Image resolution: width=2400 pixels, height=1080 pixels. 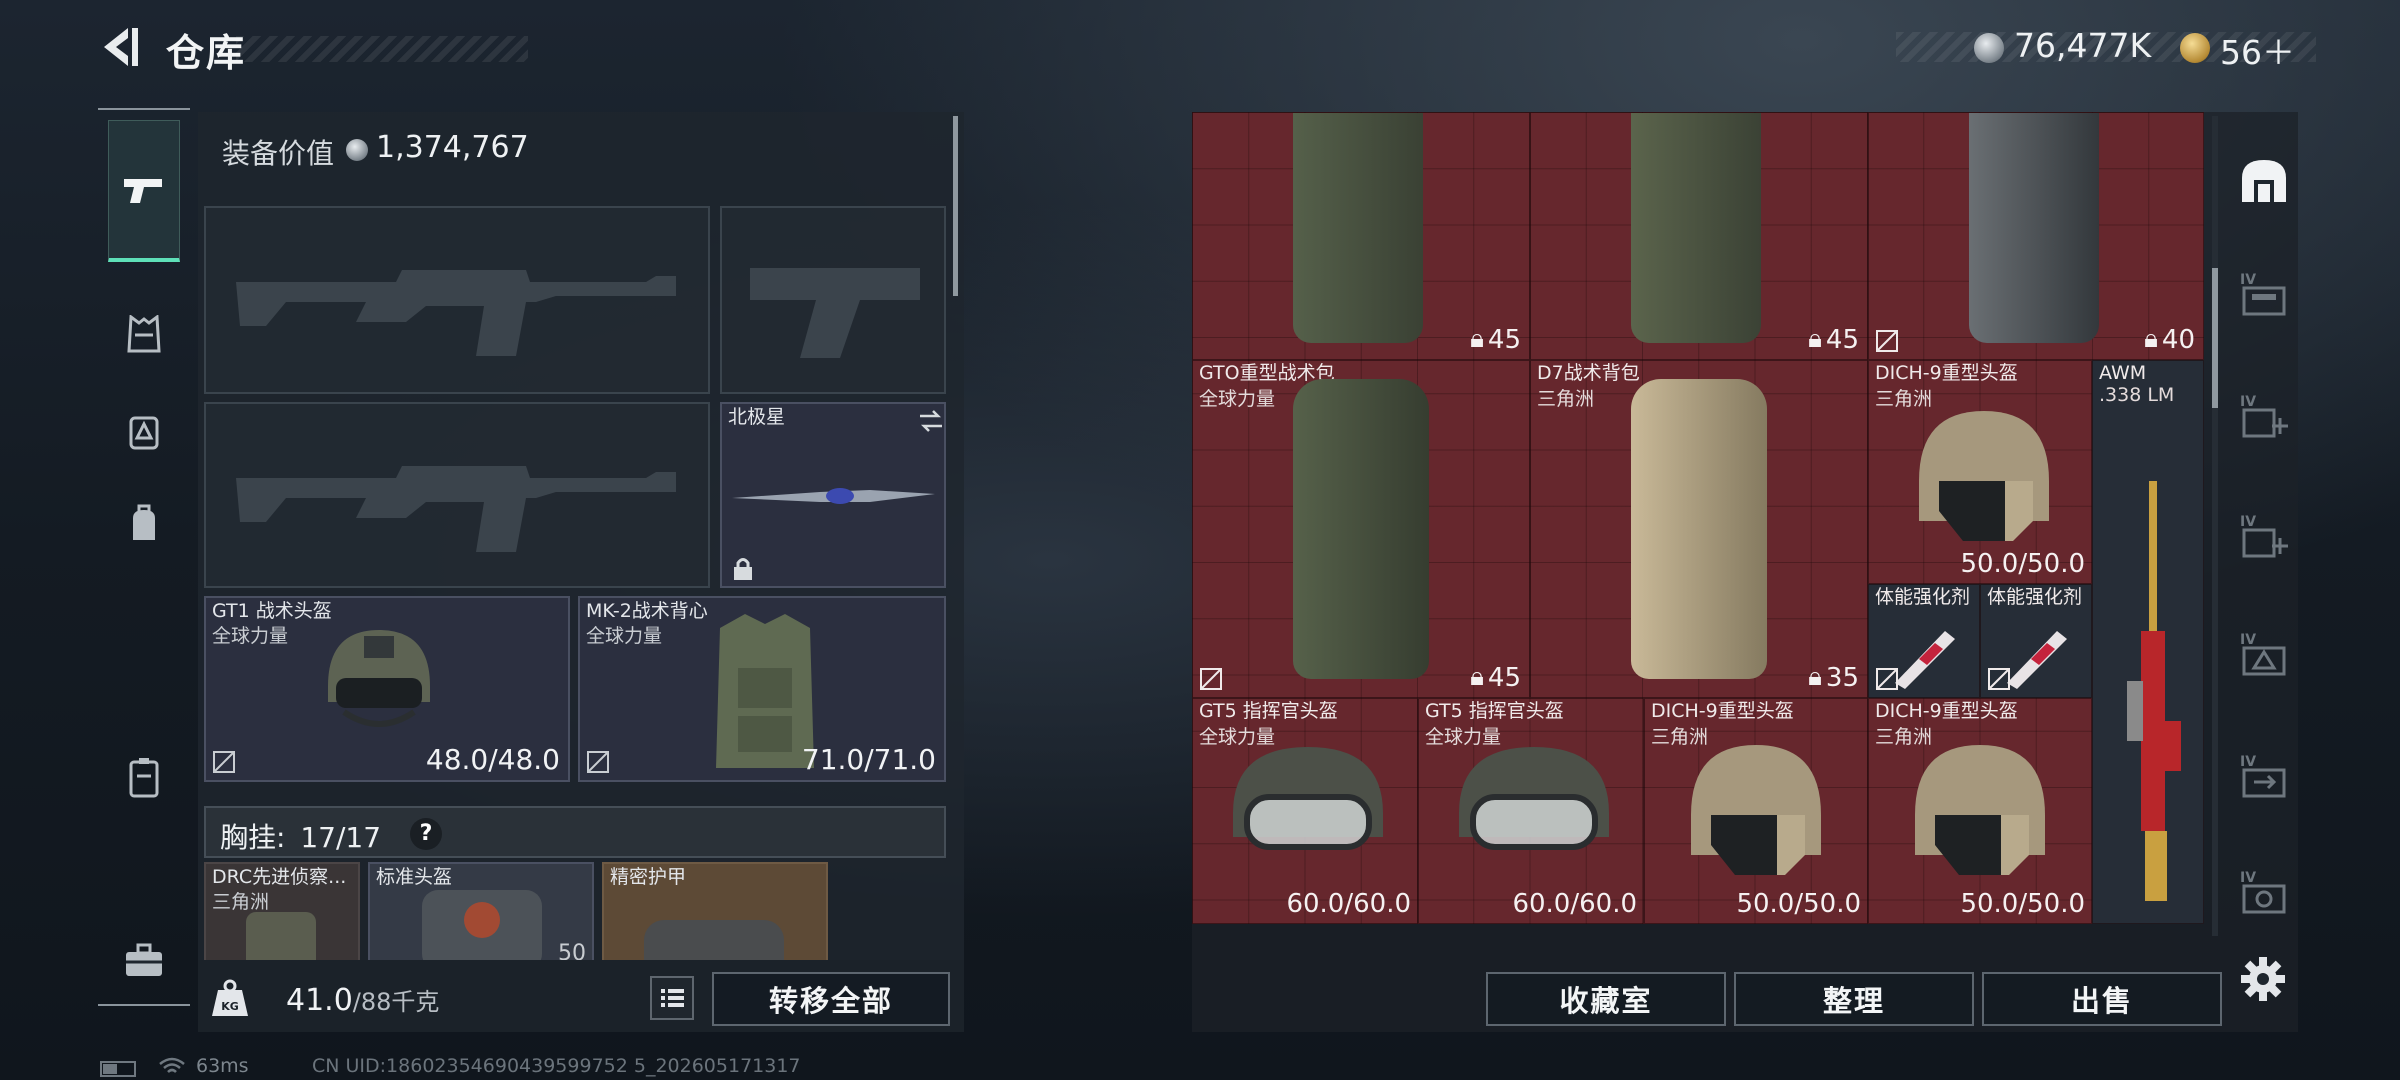 I want to click on armor-slot: MK-2战术背心 全球力量 71.0/71.0, so click(x=762, y=689).